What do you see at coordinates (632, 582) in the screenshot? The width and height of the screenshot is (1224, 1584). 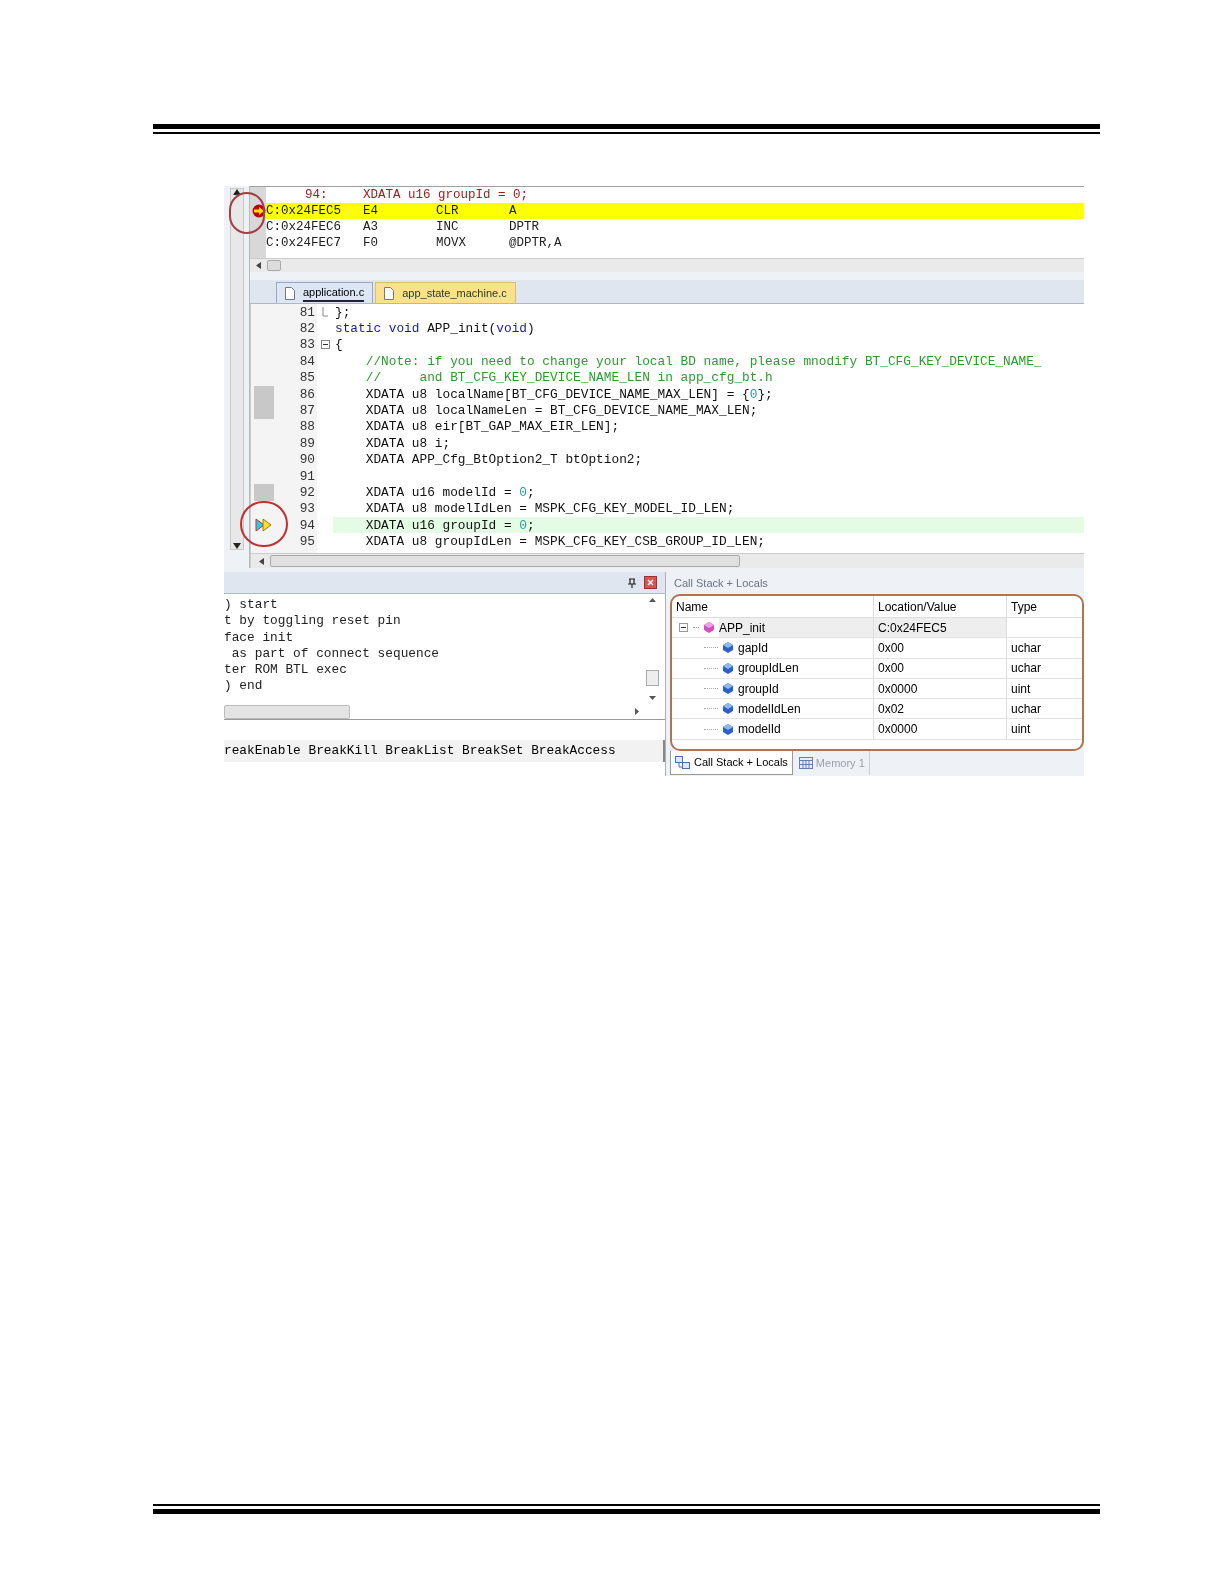 I see `pin-icon` at bounding box center [632, 582].